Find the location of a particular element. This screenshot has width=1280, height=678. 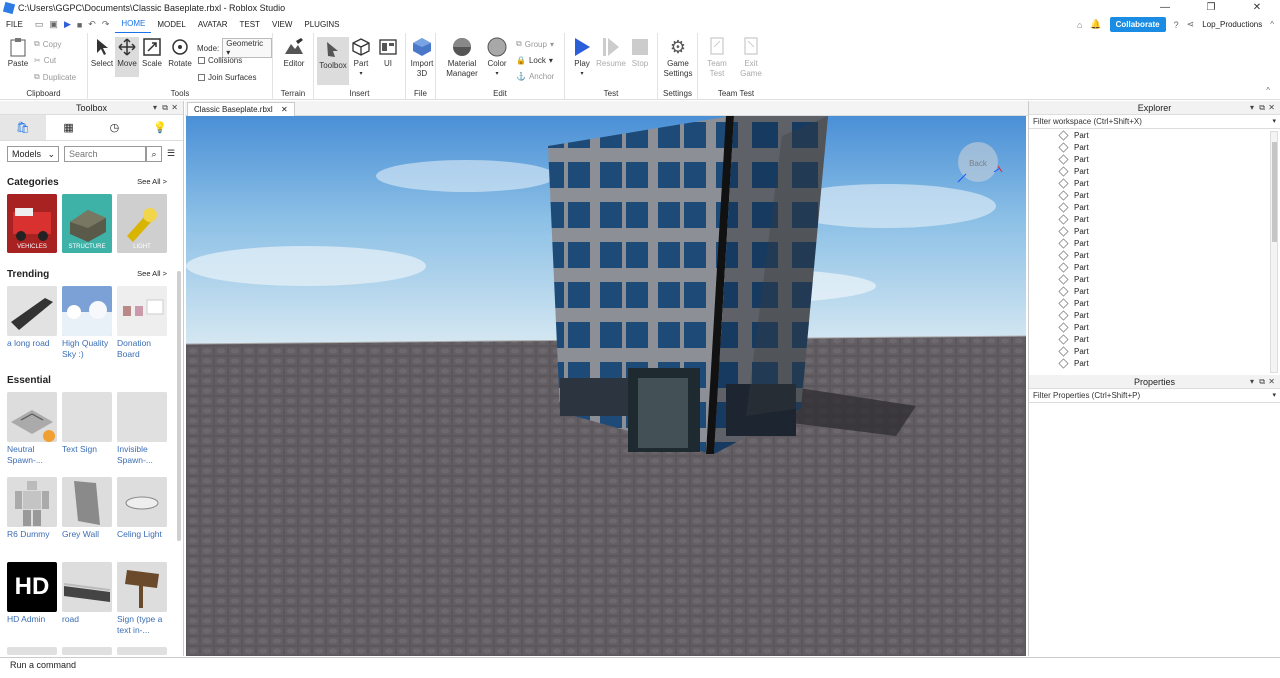

part-button: Part ▾ is located at coordinates (361, 58).